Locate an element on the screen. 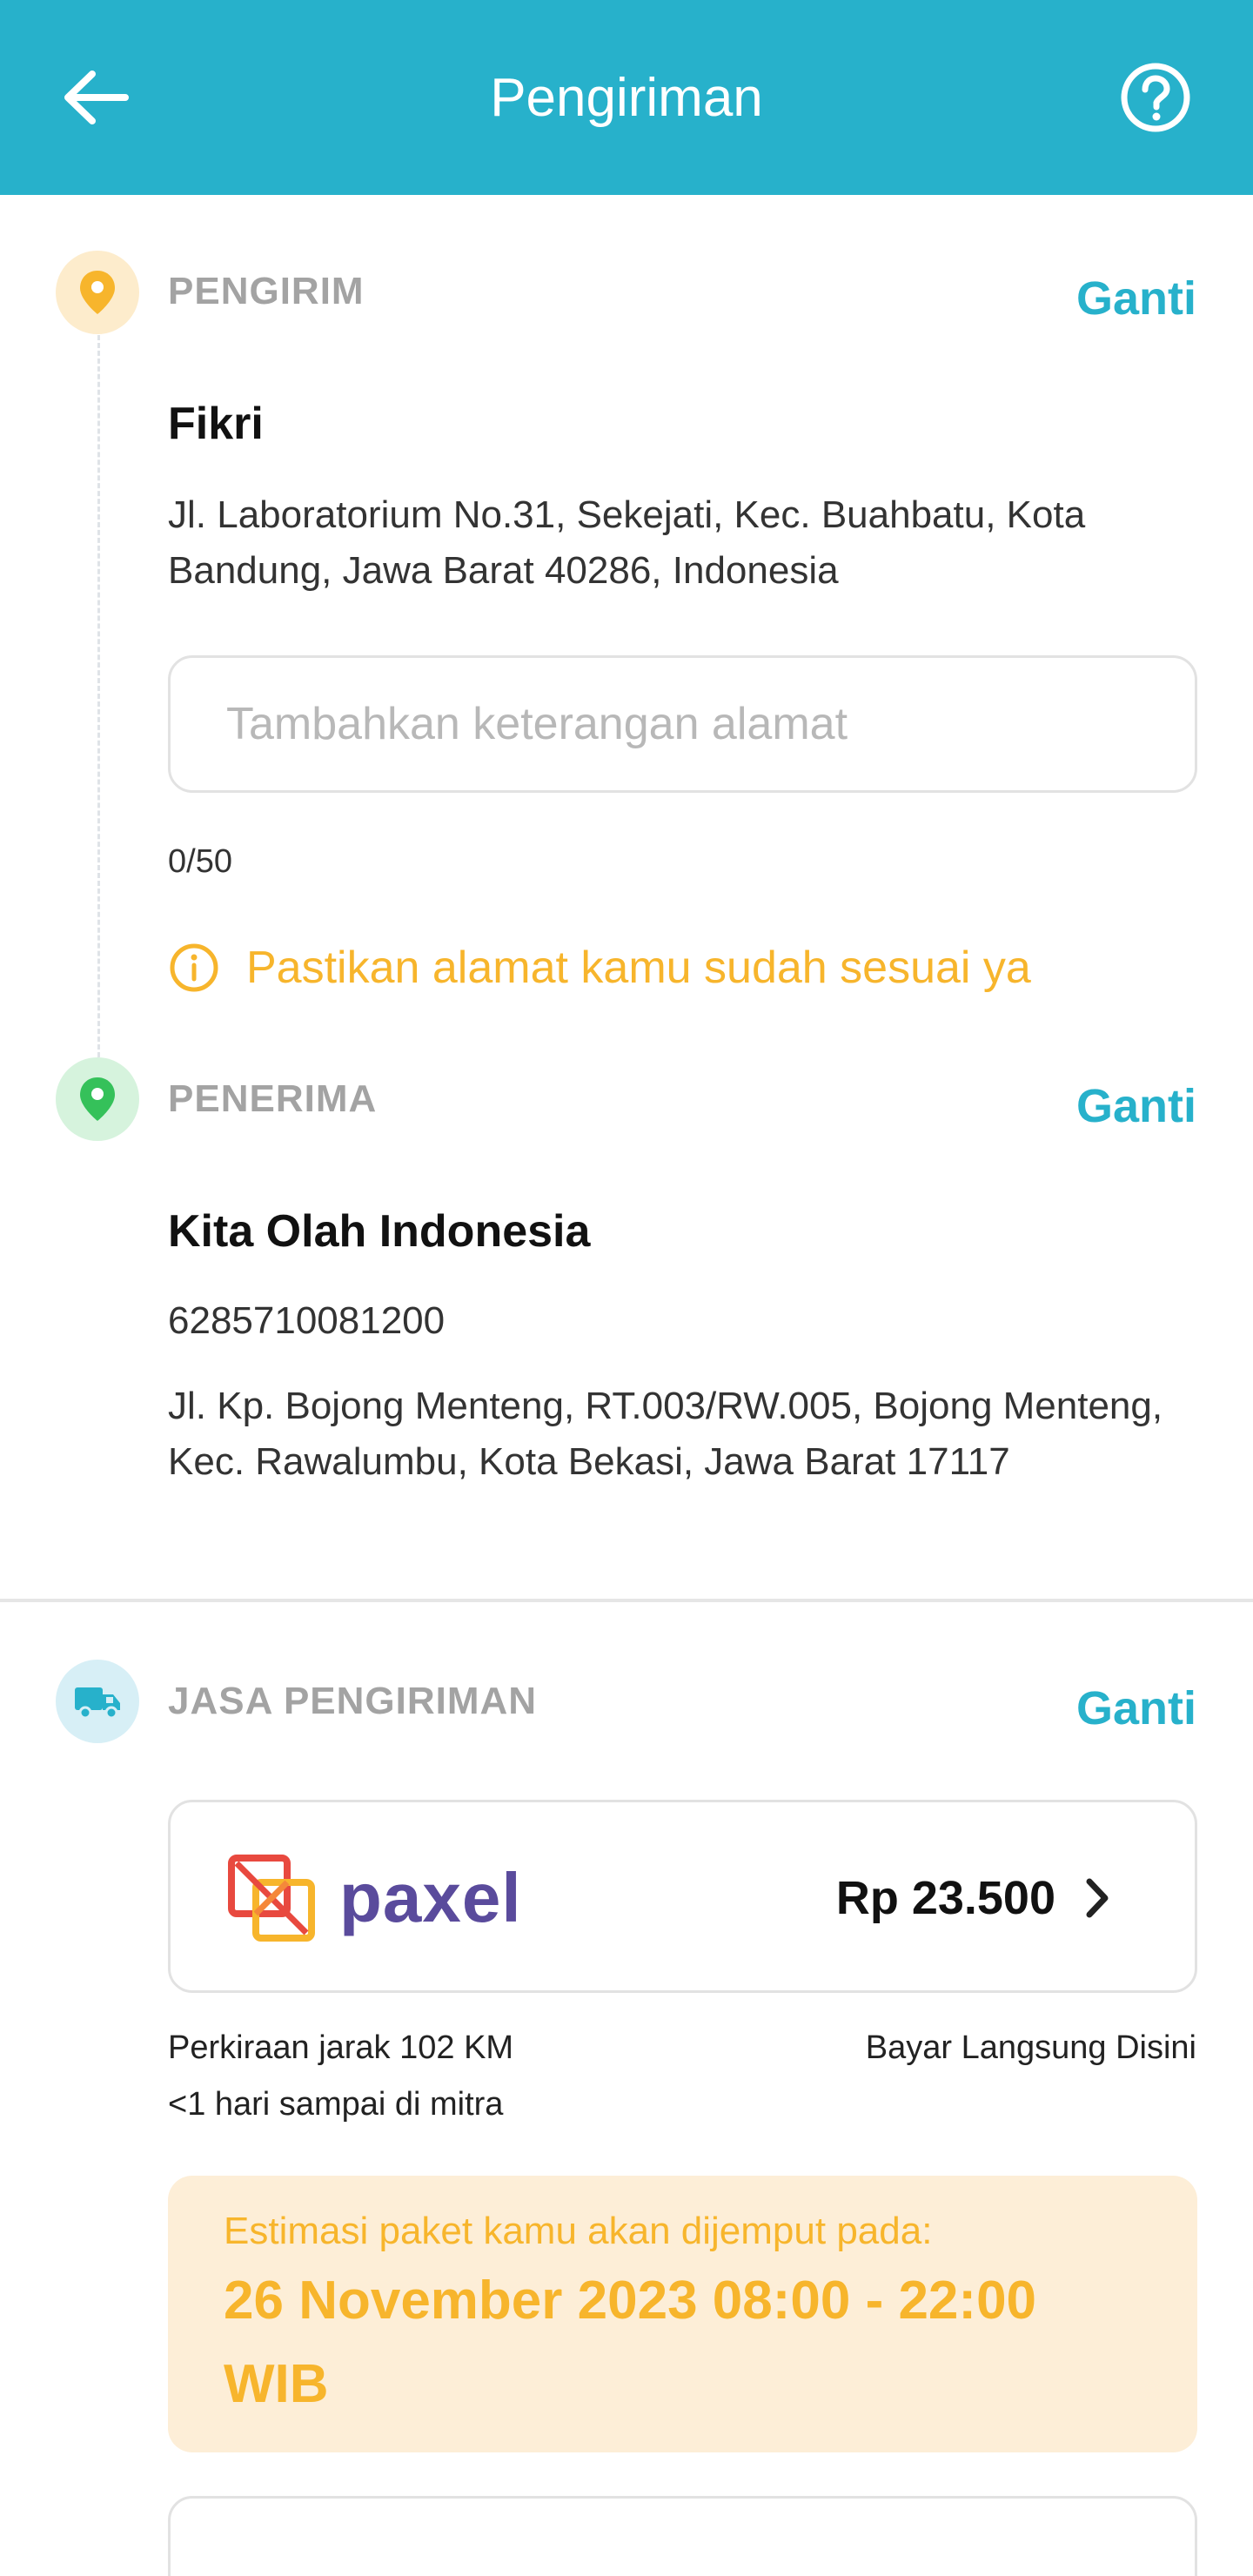 This screenshot has width=1253, height=2576. app-bar: Pengiriman is located at coordinates (626, 97).